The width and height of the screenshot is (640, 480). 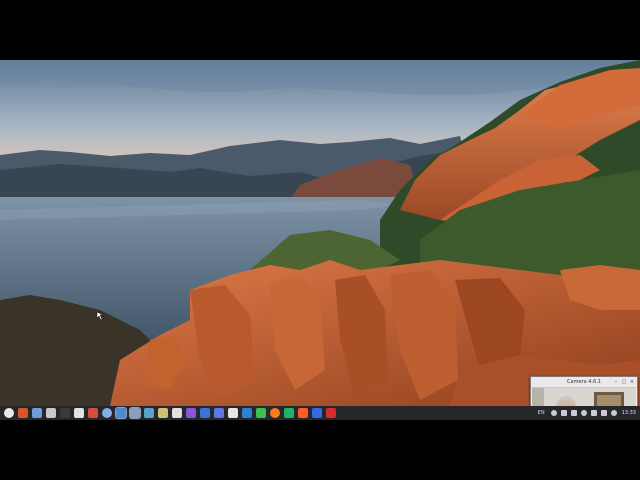 What do you see at coordinates (9, 413) in the screenshot?
I see `menu-icon` at bounding box center [9, 413].